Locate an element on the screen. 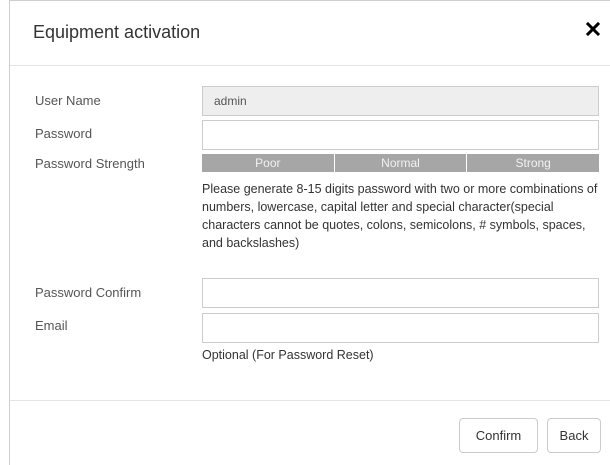 This screenshot has width=610, height=465. username-field is located at coordinates (400, 101).